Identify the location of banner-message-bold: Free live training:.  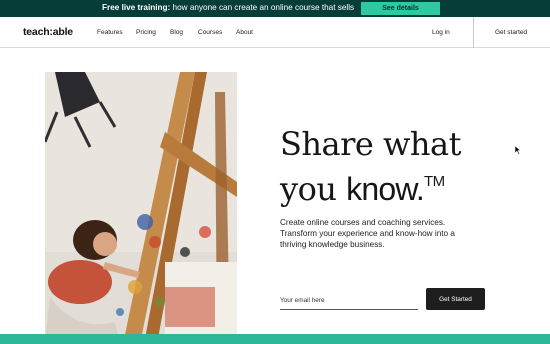
(136, 7).